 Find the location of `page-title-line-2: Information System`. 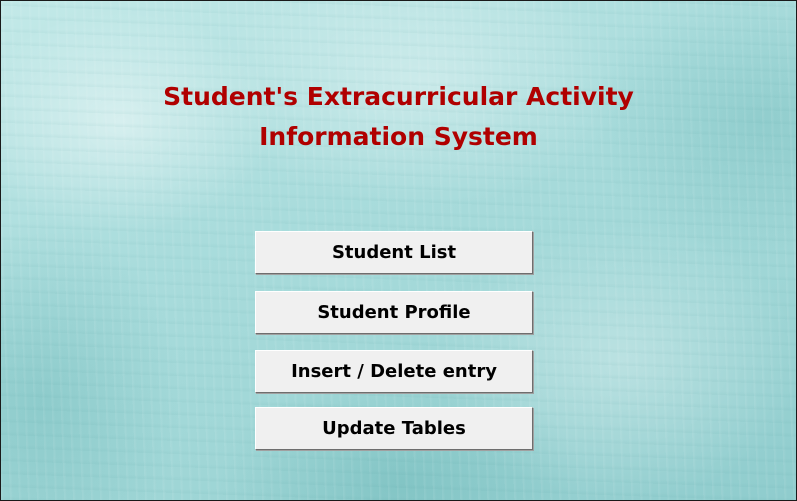

page-title-line-2: Information System is located at coordinates (398, 136).